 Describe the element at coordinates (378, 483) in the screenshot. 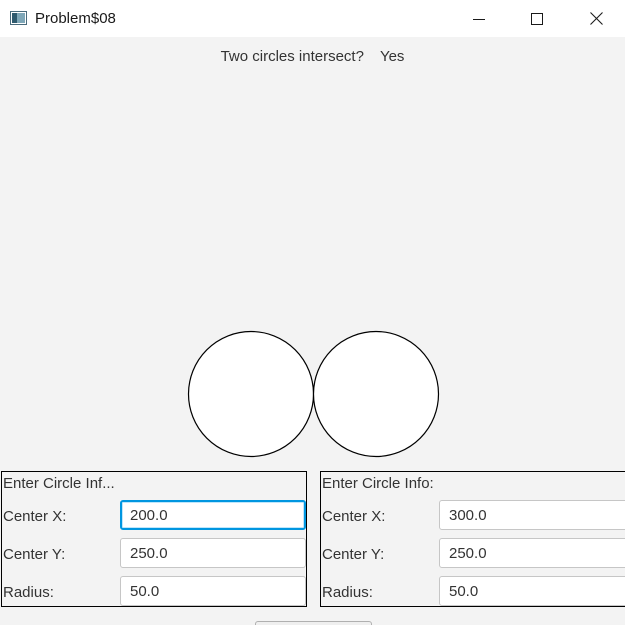

I see `circle-2-panel-title: Enter Circle Info:` at that location.